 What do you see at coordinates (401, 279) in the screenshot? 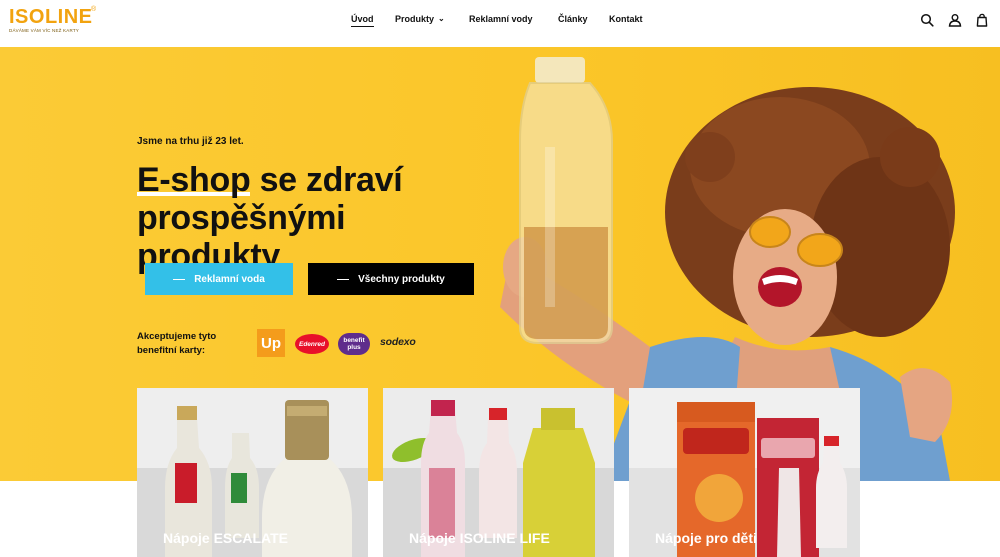
I see `button-label: Všechny produkty` at bounding box center [401, 279].